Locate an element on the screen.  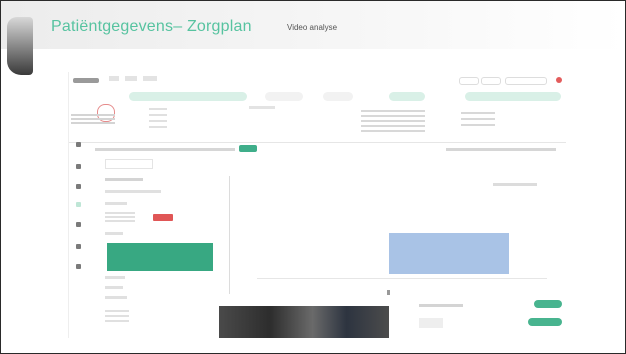
graph-legend is located at coordinates (515, 184).